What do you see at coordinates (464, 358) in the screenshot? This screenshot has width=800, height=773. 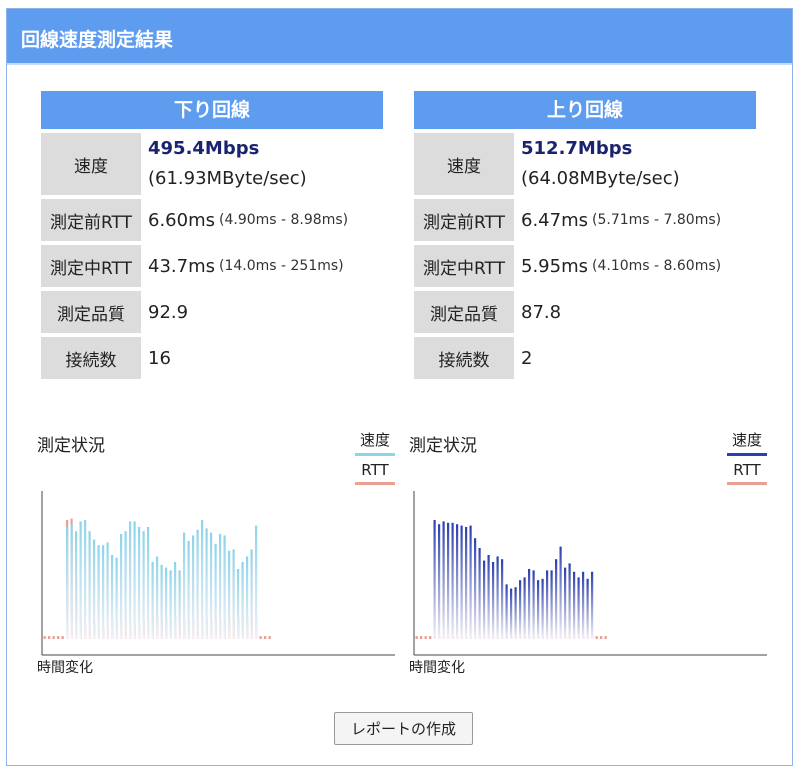 I see `connections-label: 接続数` at bounding box center [464, 358].